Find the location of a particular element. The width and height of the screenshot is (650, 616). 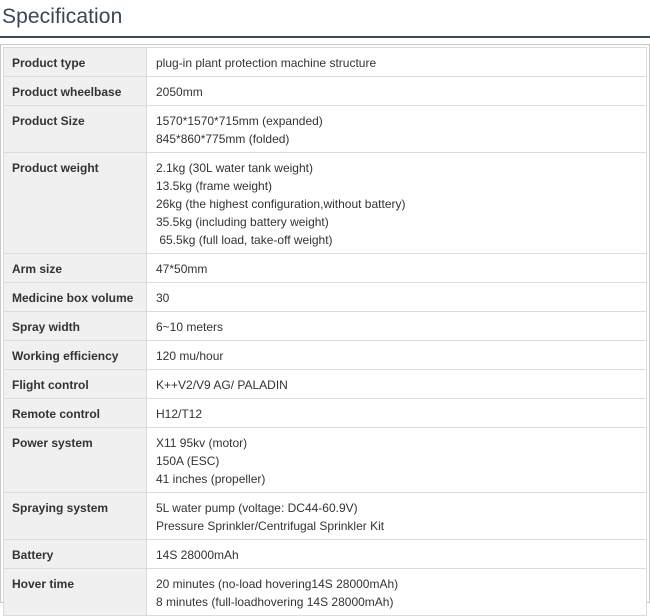

spec-label: Remote control is located at coordinates (75, 413).